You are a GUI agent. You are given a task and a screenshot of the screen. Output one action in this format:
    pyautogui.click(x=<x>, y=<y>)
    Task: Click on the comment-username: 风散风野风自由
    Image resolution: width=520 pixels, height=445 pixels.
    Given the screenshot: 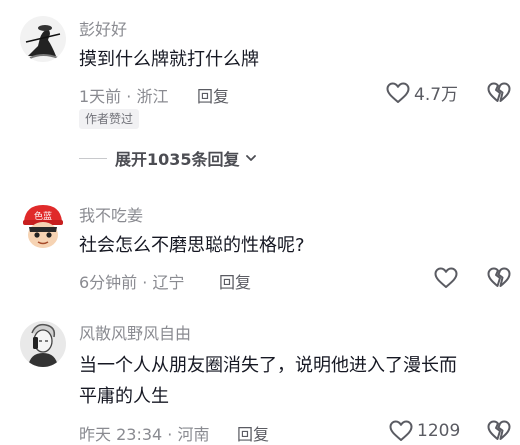 What is the action you would take?
    pyautogui.click(x=135, y=332)
    